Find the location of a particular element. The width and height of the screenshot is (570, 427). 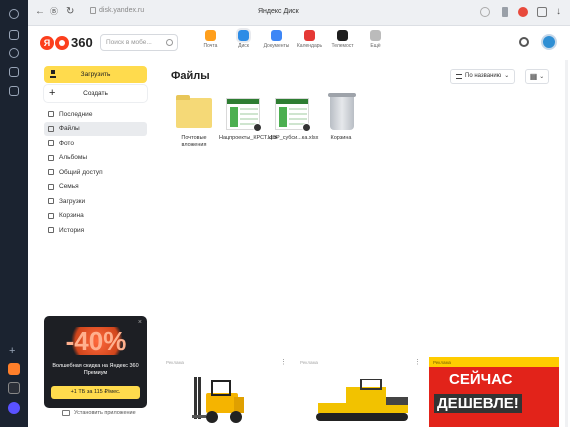

plus-icon: + is located at coordinates (52, 93).